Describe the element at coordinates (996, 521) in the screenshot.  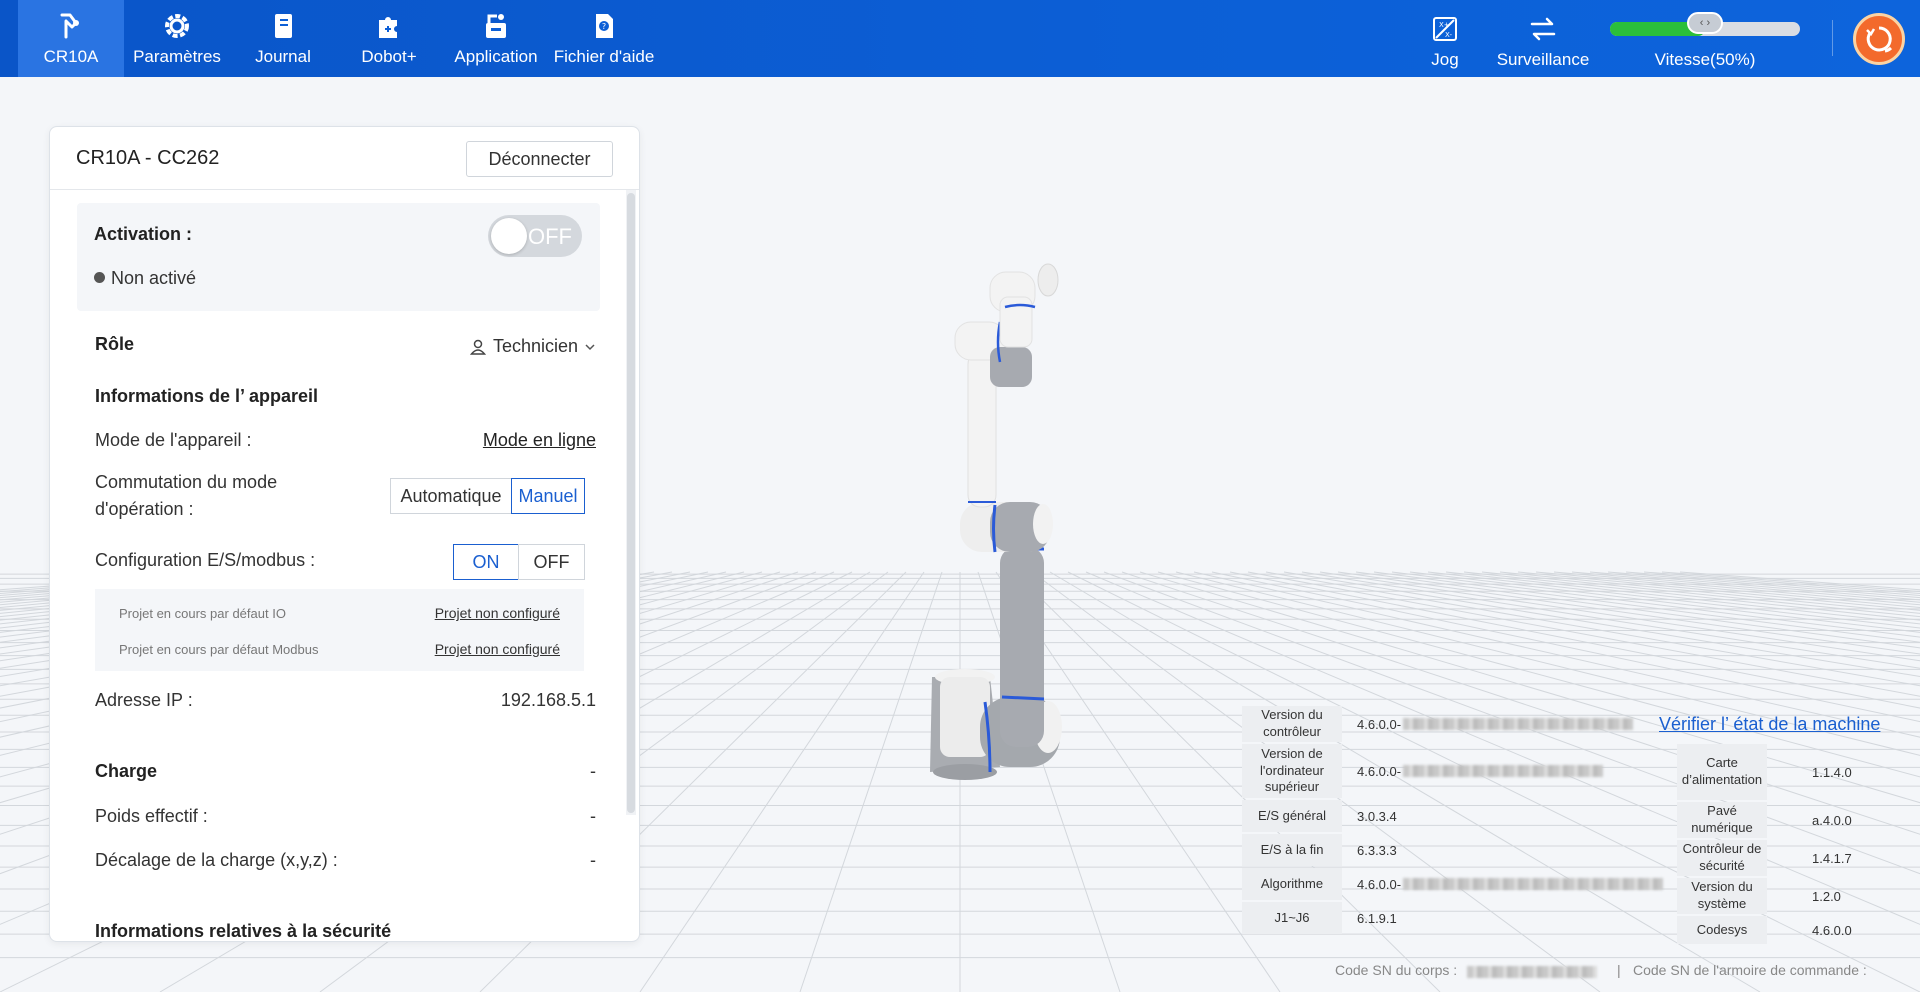
I see `robot-arm-model` at that location.